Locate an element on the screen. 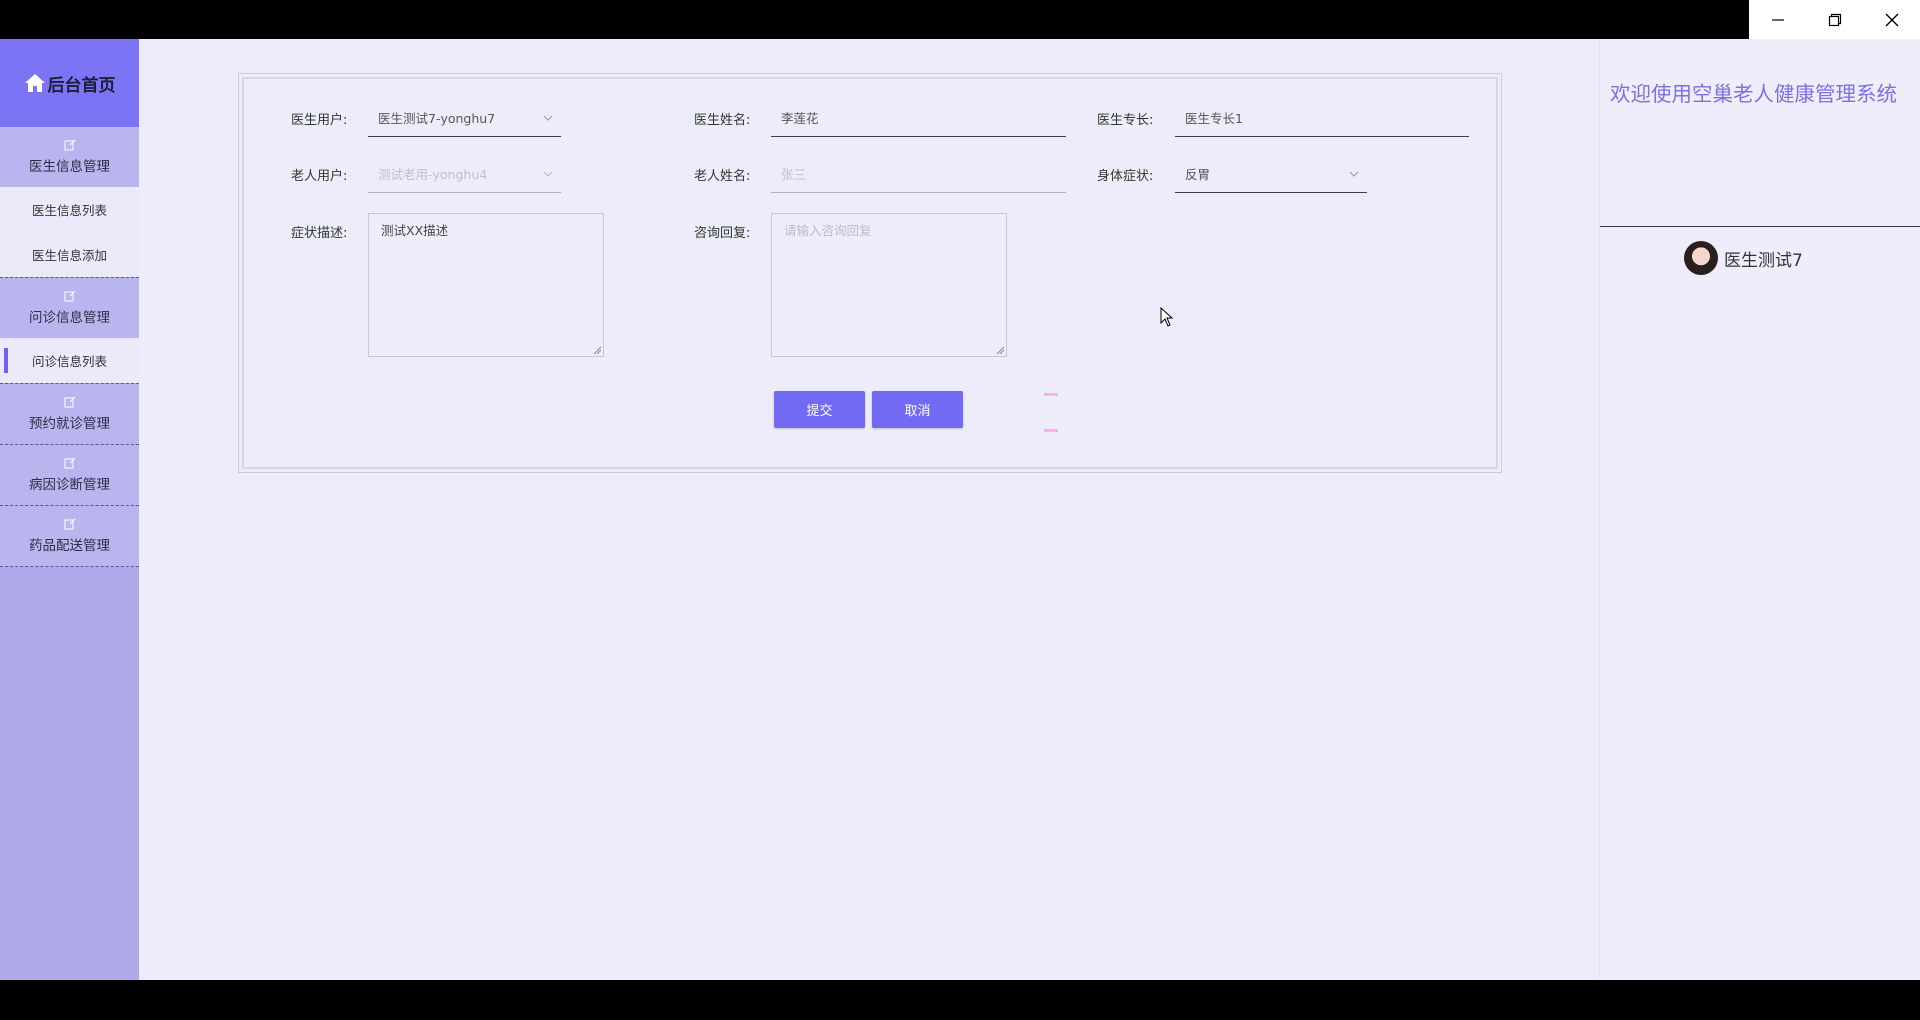 Image resolution: width=1920 pixels, height=1020 pixels. elder-user-select: 测试老用-yonghu4 is located at coordinates (464, 174).